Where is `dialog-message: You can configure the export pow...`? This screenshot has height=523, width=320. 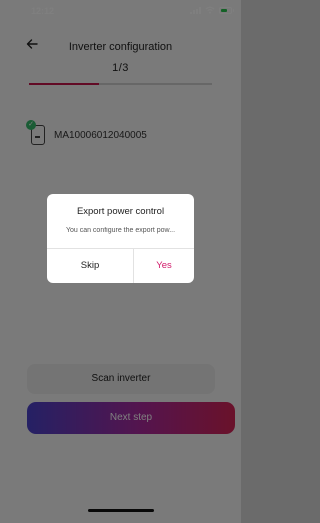
dialog-message: You can configure the export pow... is located at coordinates (120, 230).